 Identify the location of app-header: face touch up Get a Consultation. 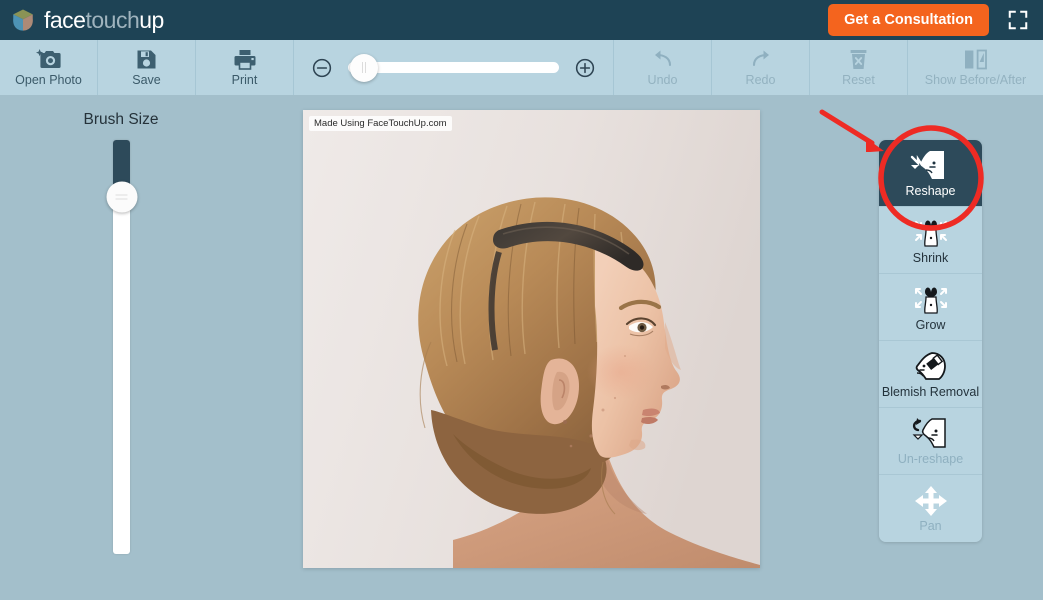
(521, 20).